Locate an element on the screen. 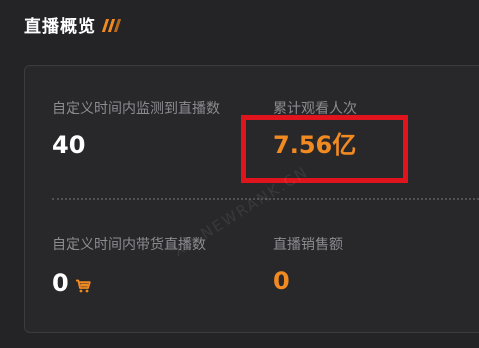  stat-label: 直播销售额 is located at coordinates (308, 245).